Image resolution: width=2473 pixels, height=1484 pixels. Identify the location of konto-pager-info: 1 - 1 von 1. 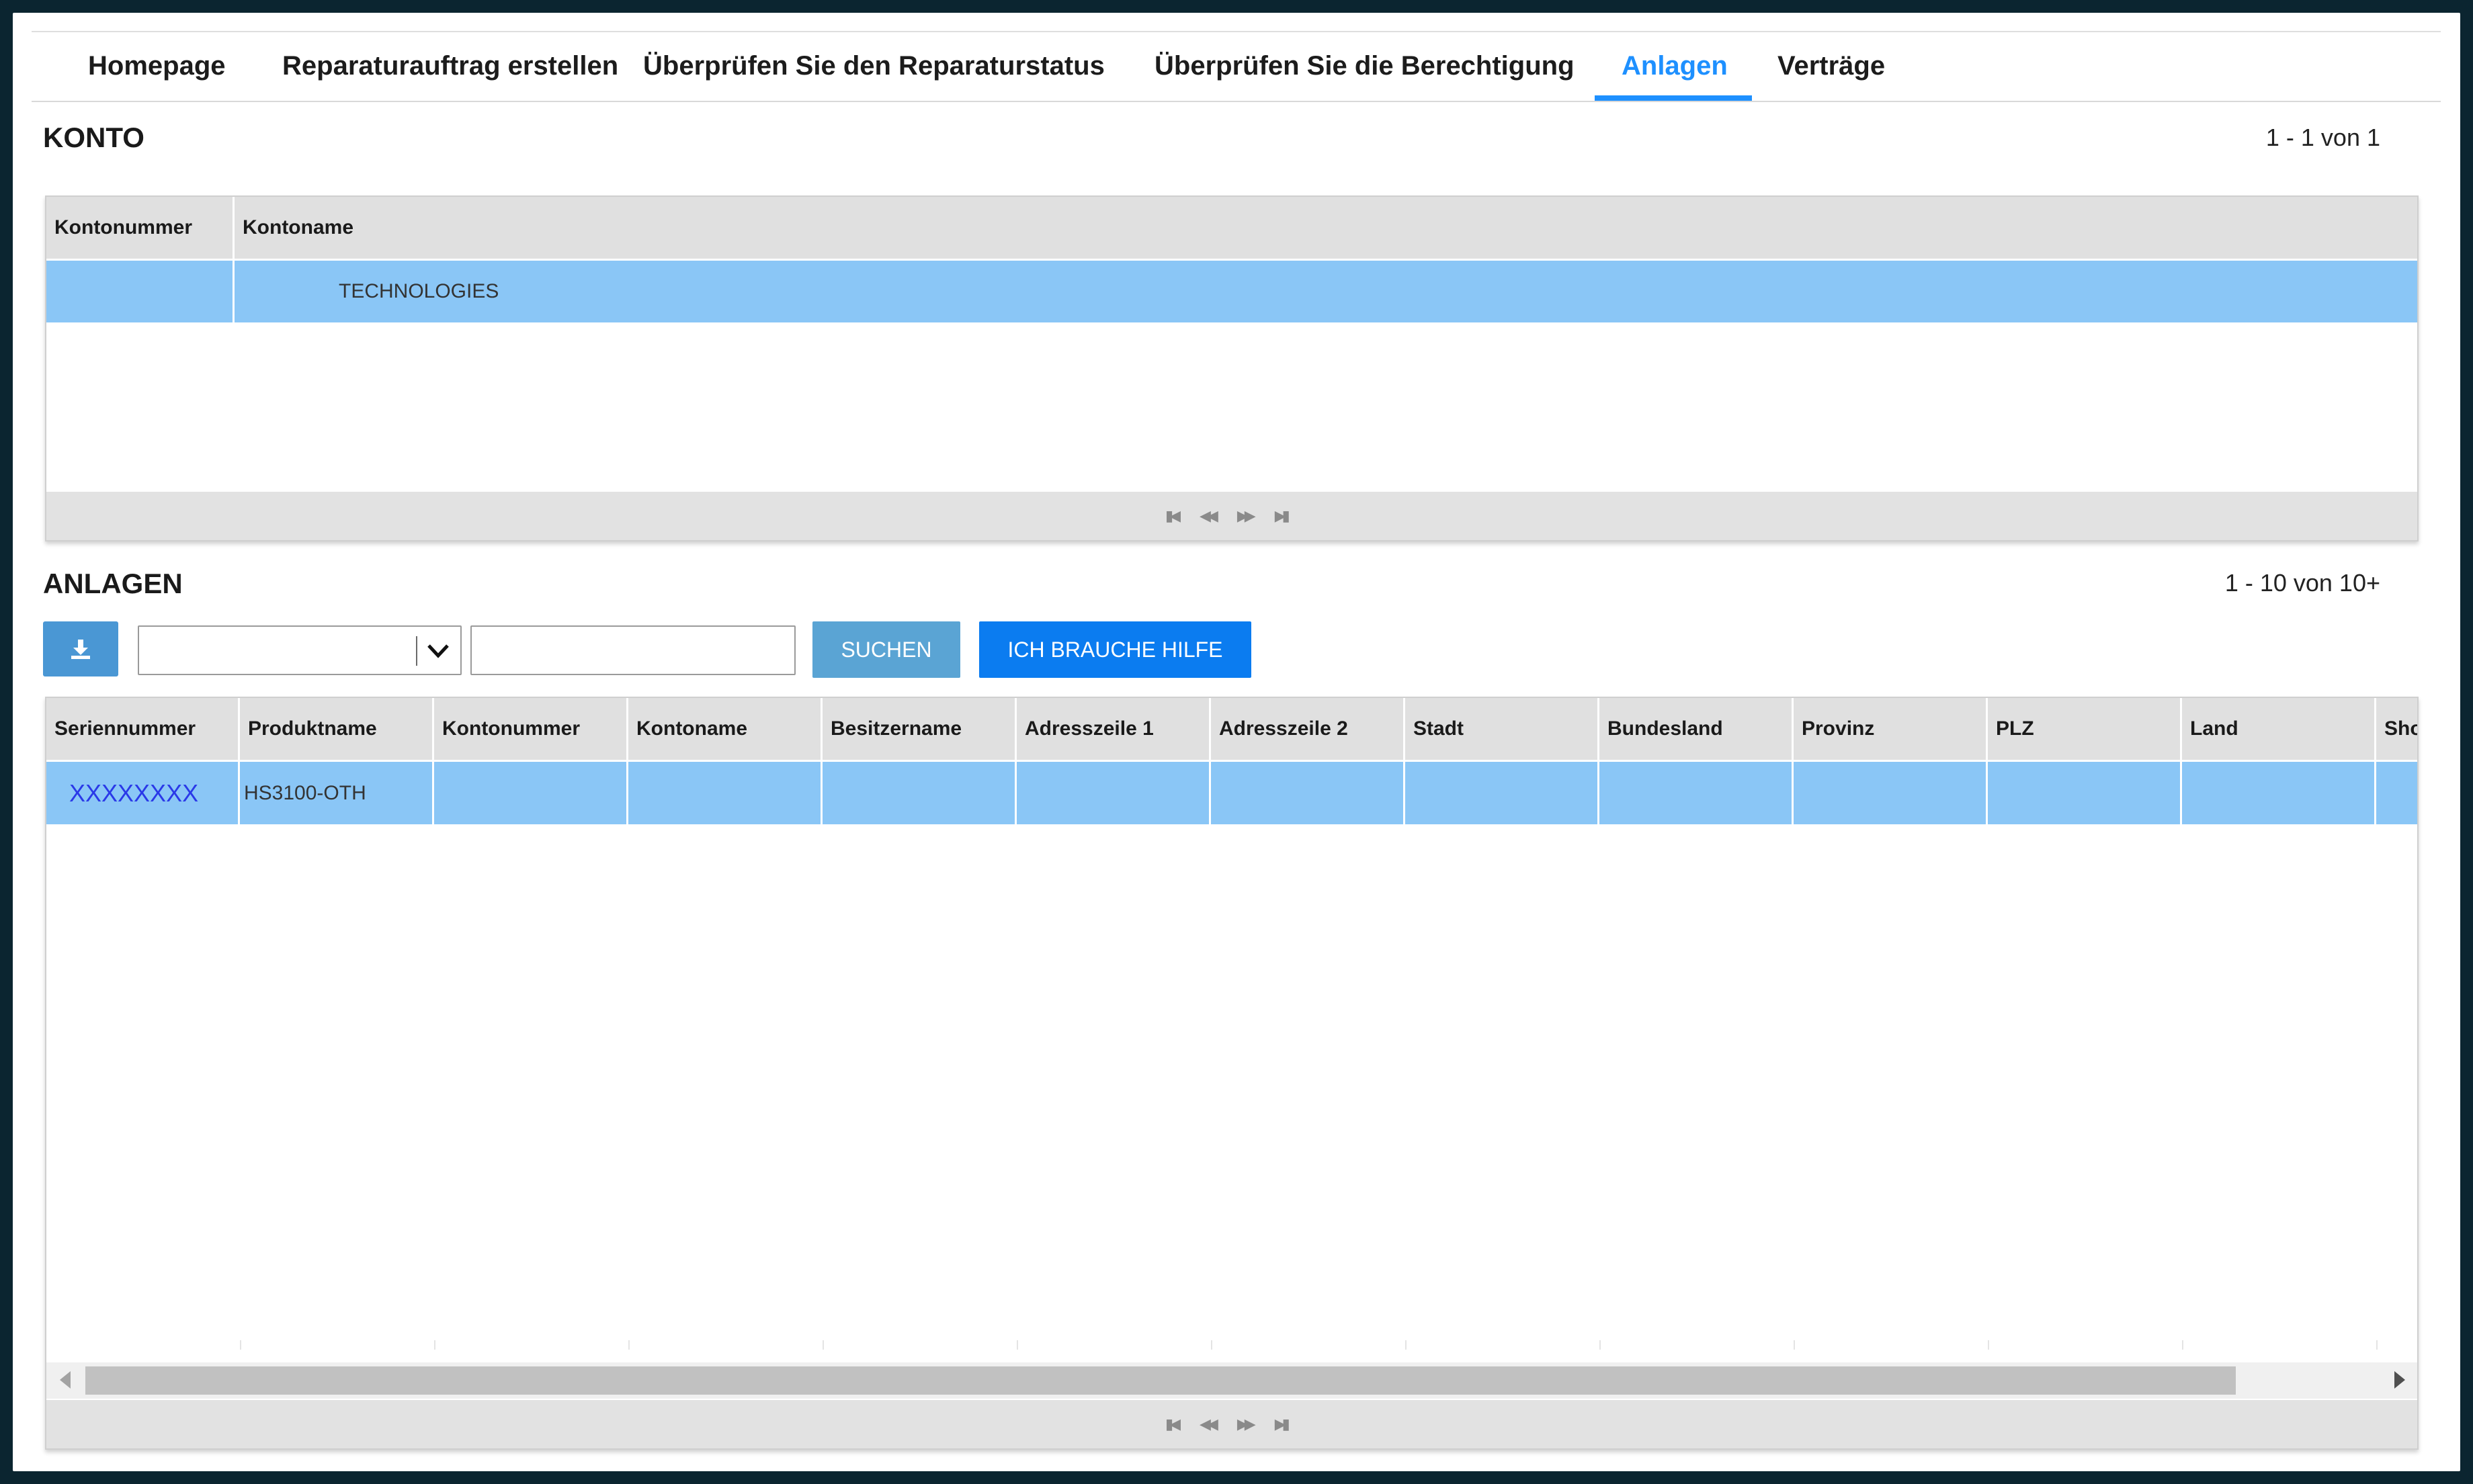
(2322, 137).